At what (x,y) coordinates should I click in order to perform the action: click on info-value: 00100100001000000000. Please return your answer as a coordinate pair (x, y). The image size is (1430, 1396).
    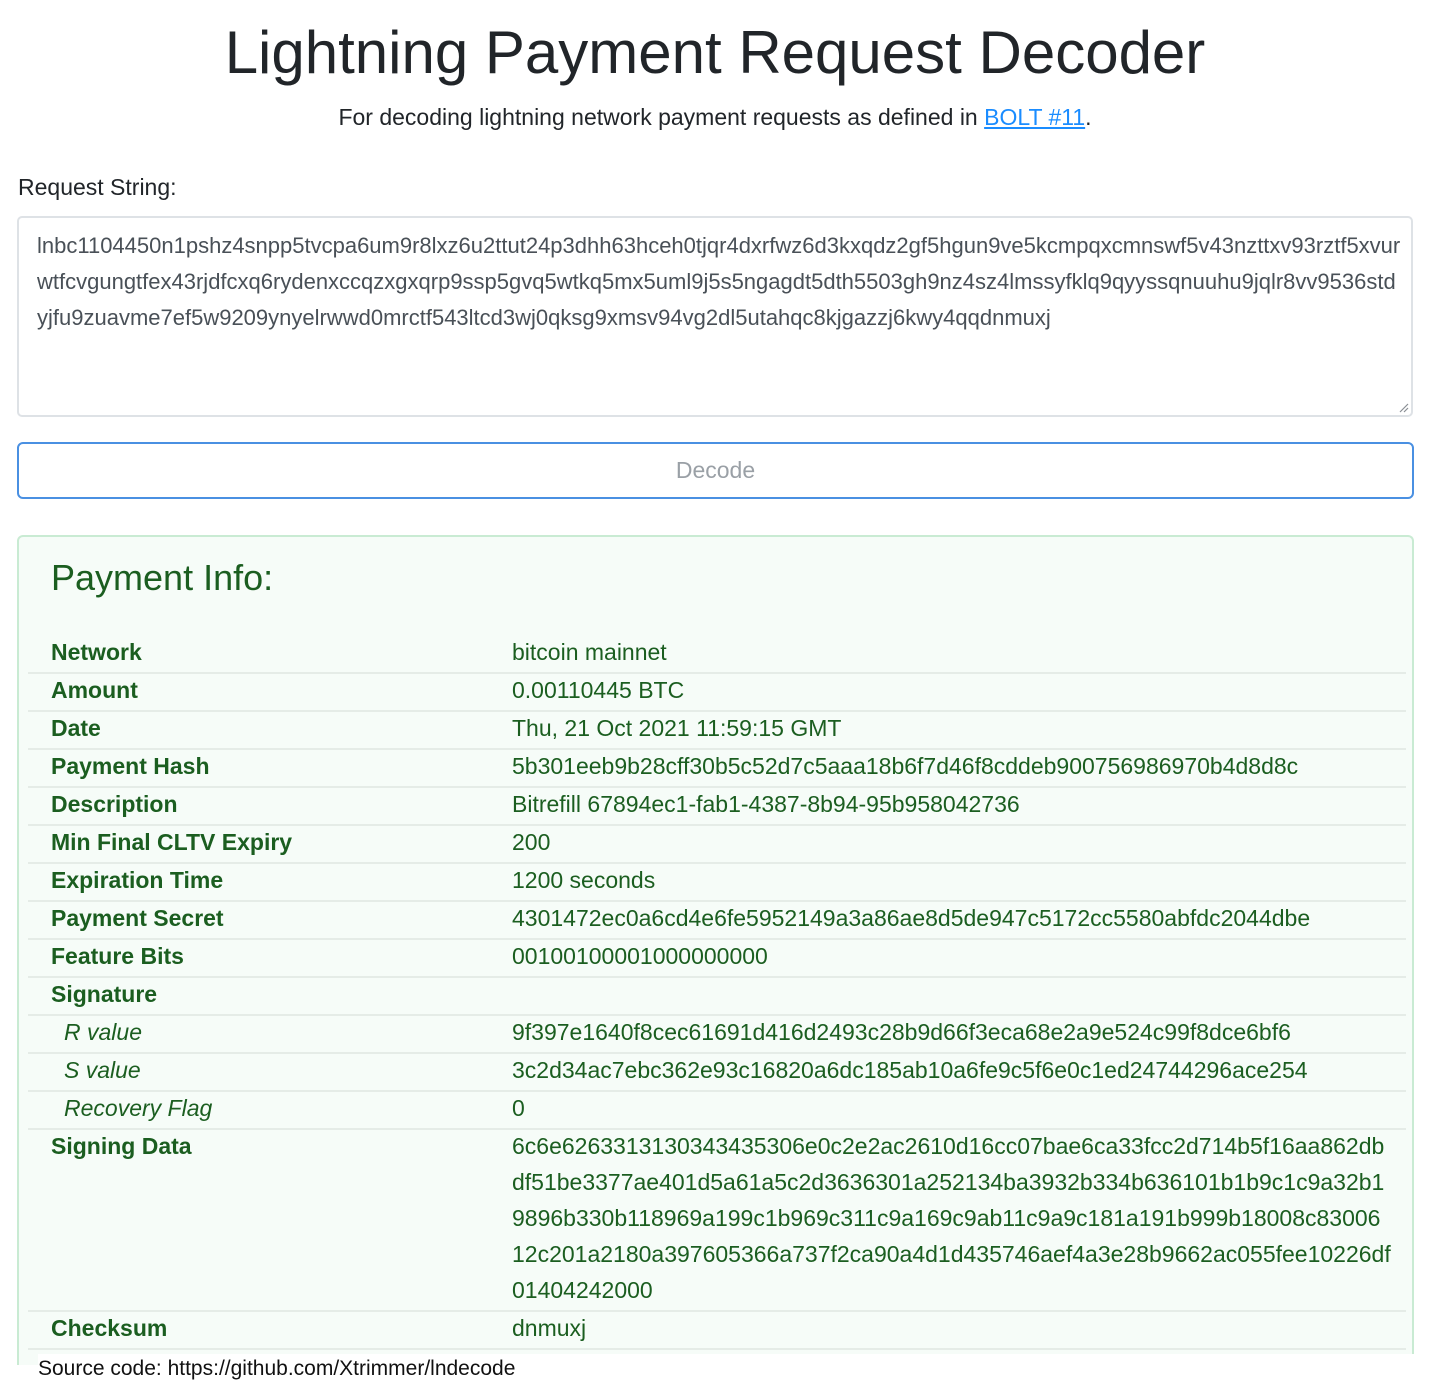
    Looking at the image, I should click on (640, 956).